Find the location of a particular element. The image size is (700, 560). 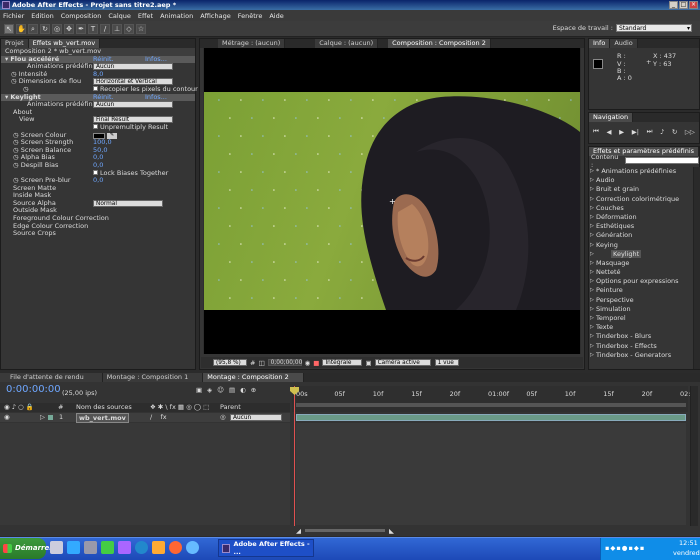

effects-category-item: Peinture is located at coordinates (641, 290).